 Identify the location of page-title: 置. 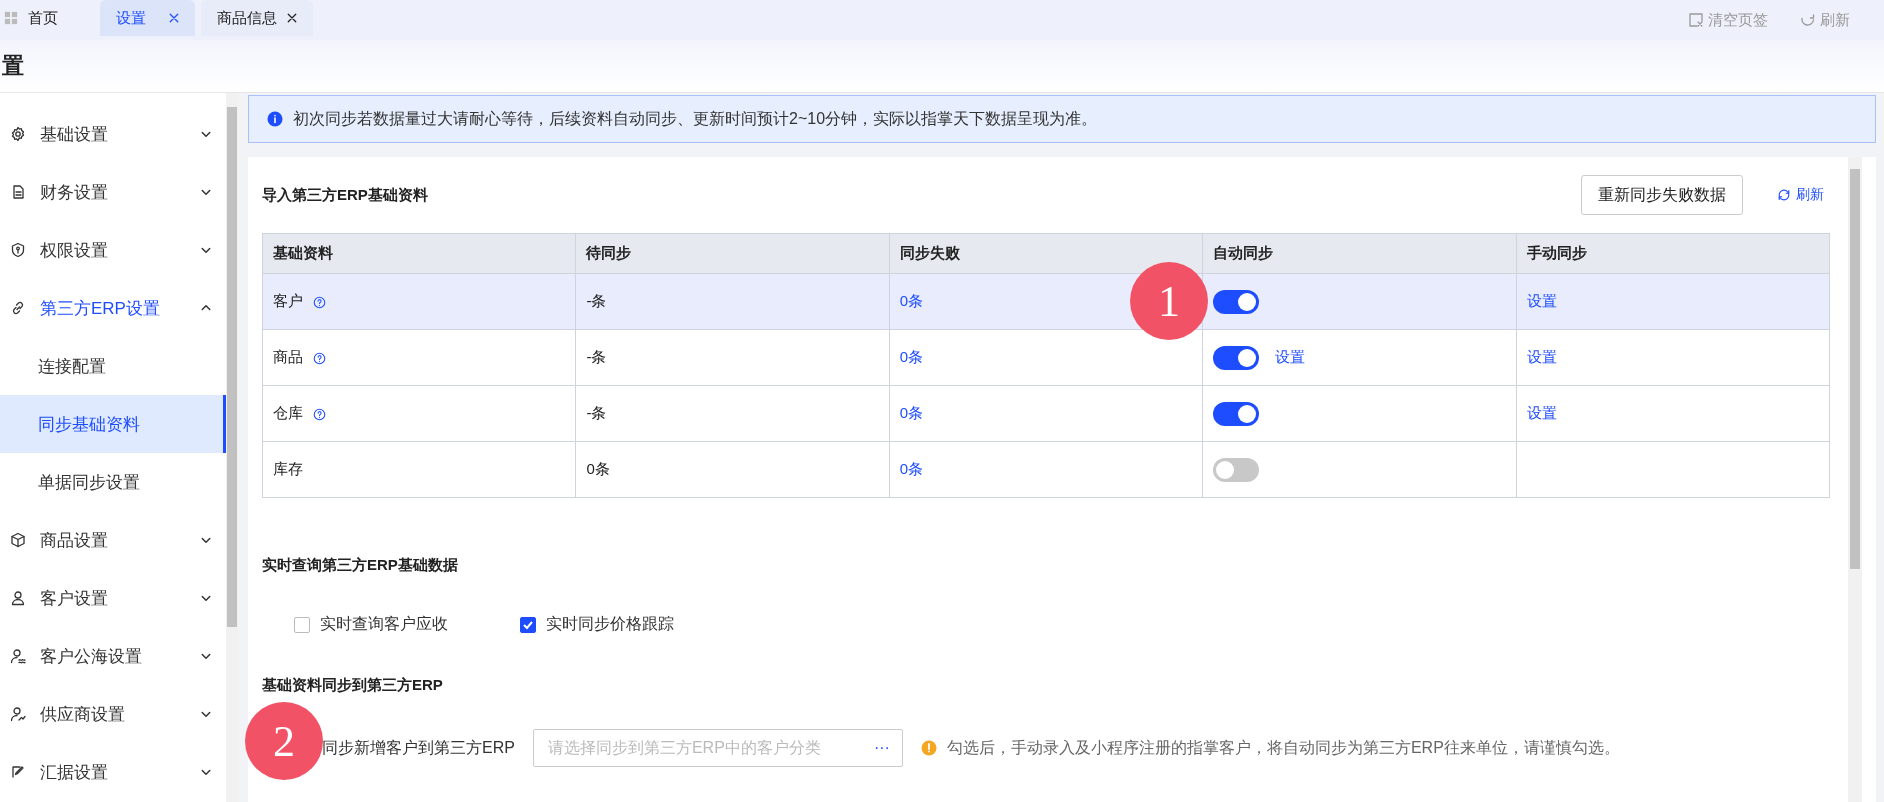
(13, 66).